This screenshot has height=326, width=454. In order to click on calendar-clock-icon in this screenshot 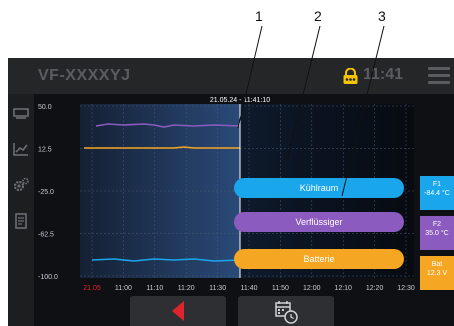, I will do `click(286, 312)`.